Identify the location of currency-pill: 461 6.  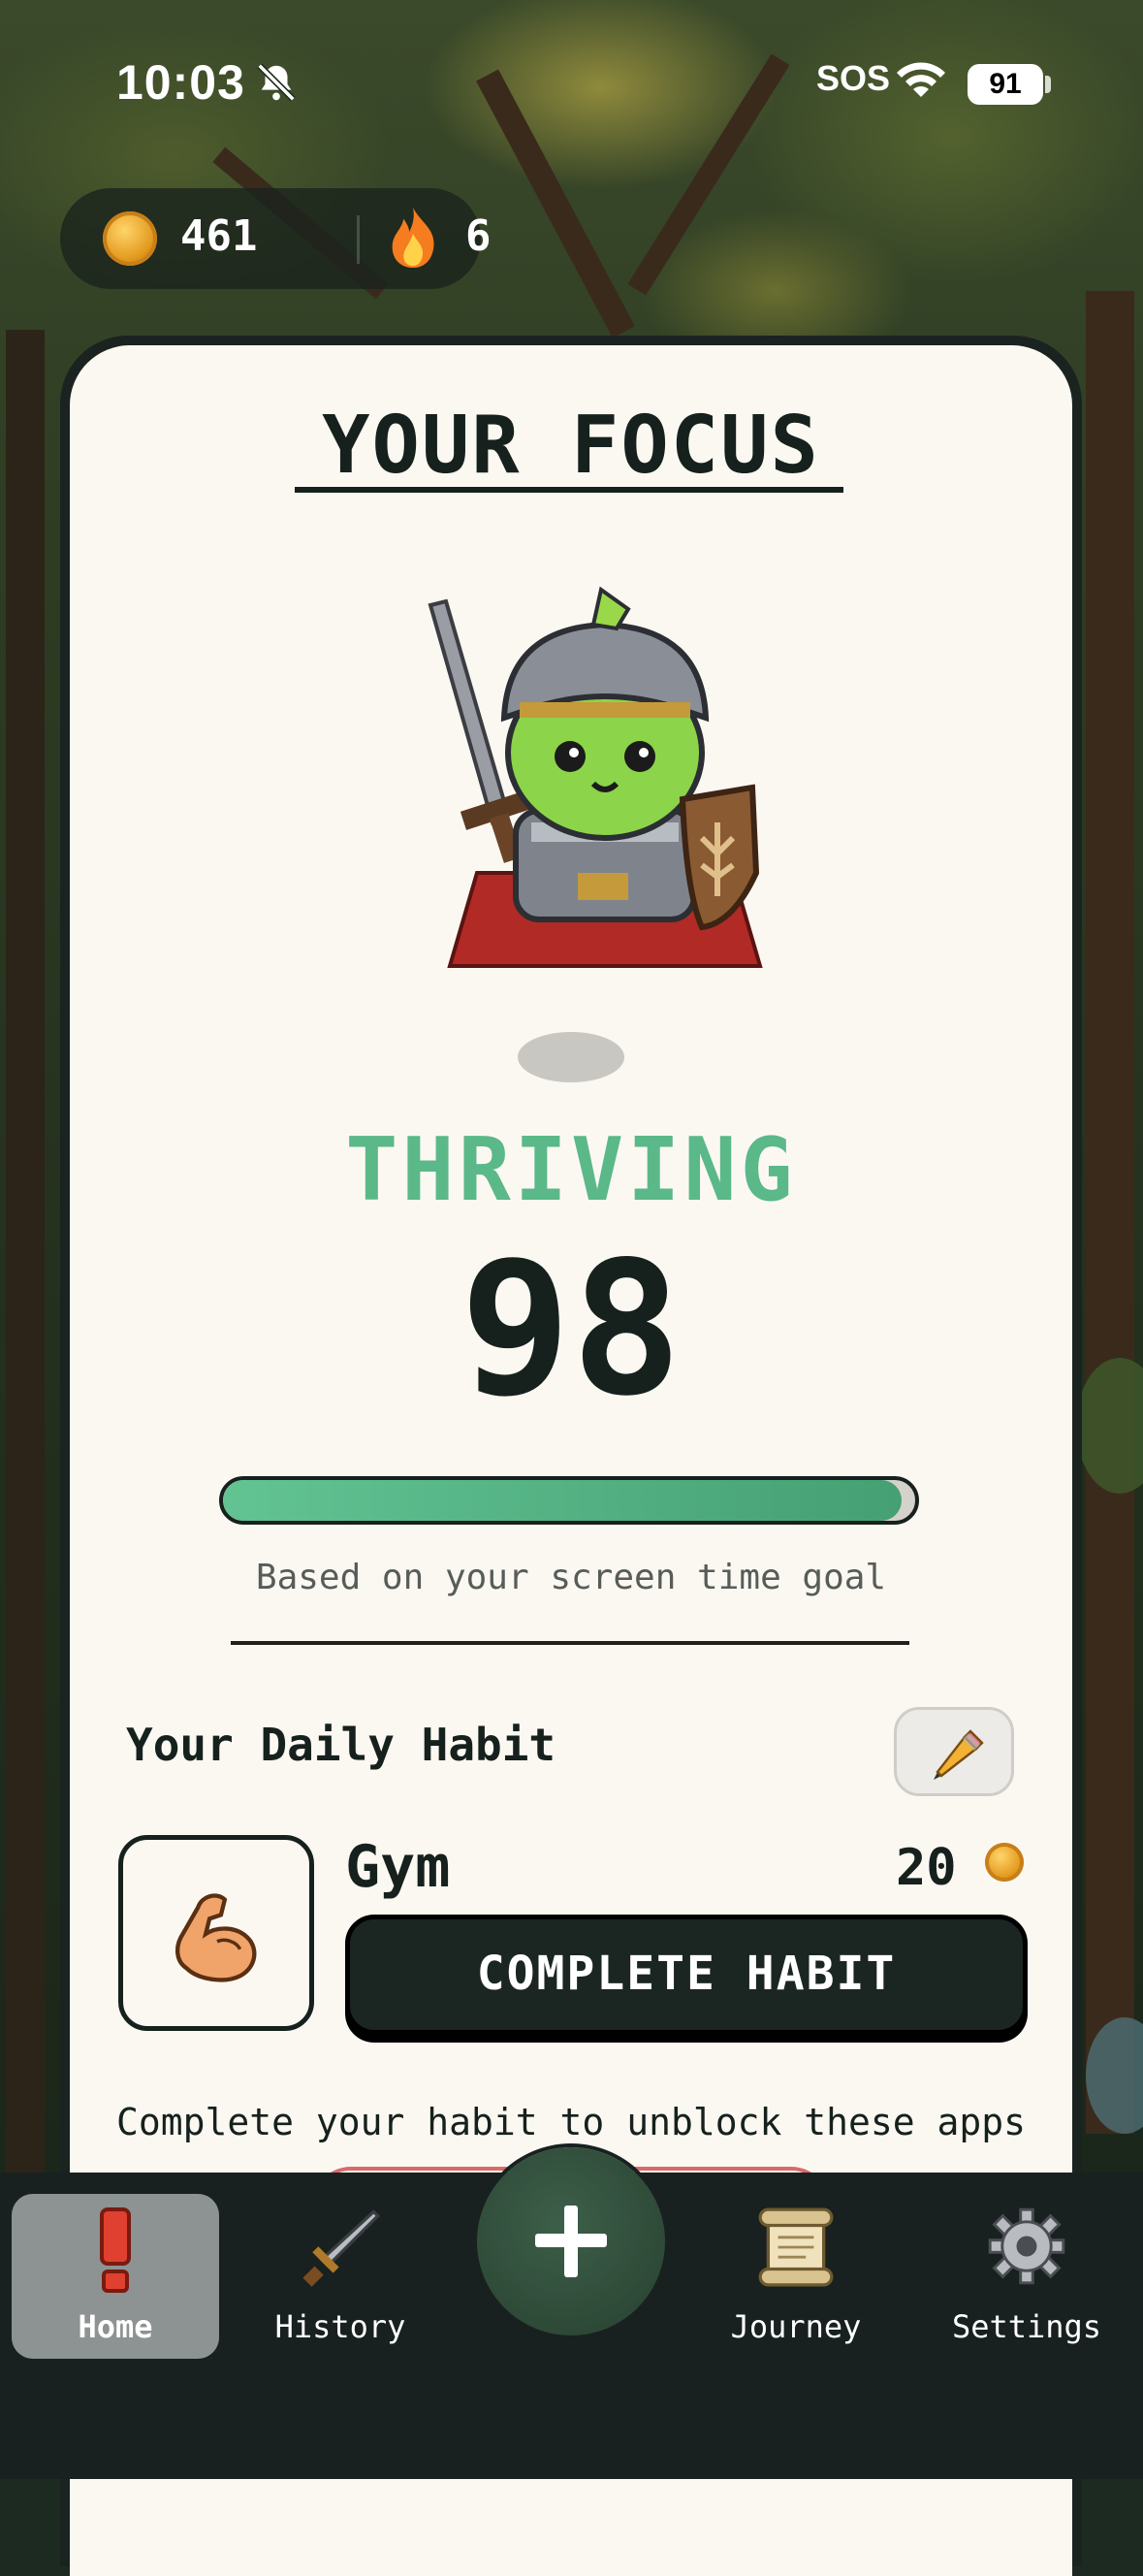
(276, 238).